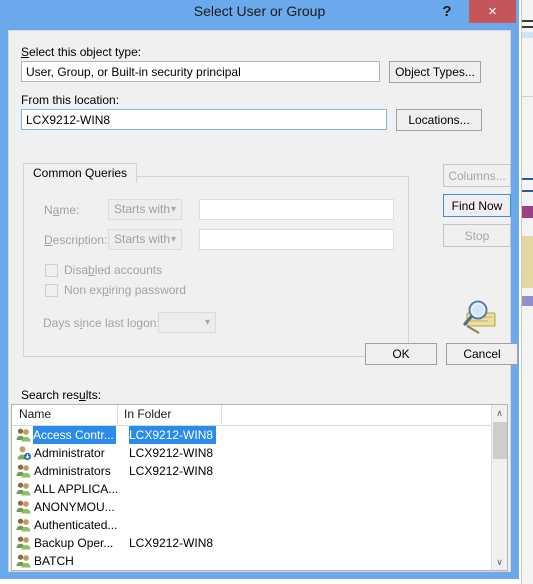 The image size is (533, 584). I want to click on dialog-titlebar: Select User or Group ? ×, so click(259, 13).